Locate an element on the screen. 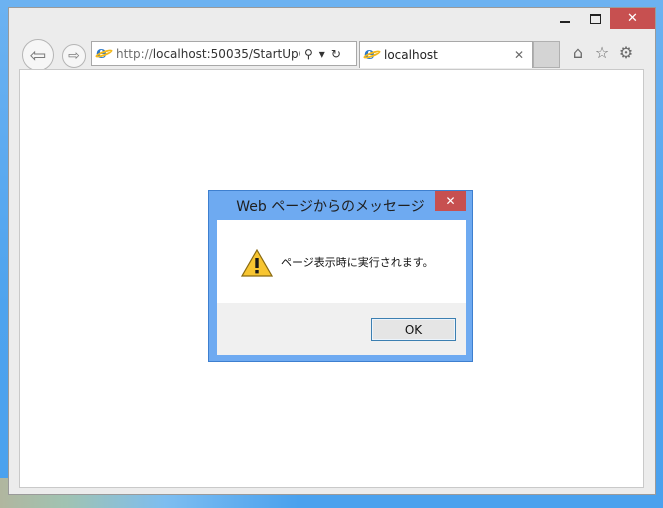 Image resolution: width=663 pixels, height=508 pixels. minimize-button is located at coordinates (565, 18).